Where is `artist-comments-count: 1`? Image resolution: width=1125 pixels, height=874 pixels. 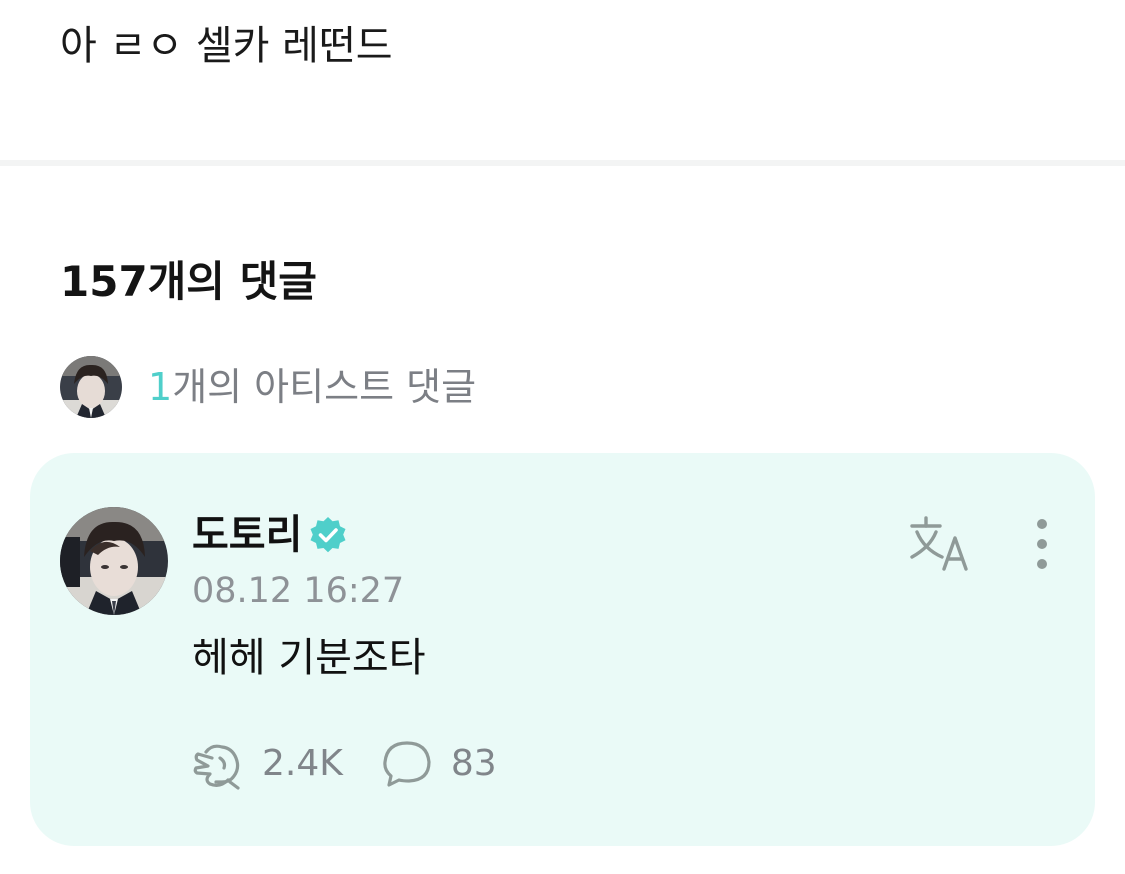
artist-comments-count: 1 is located at coordinates (160, 387).